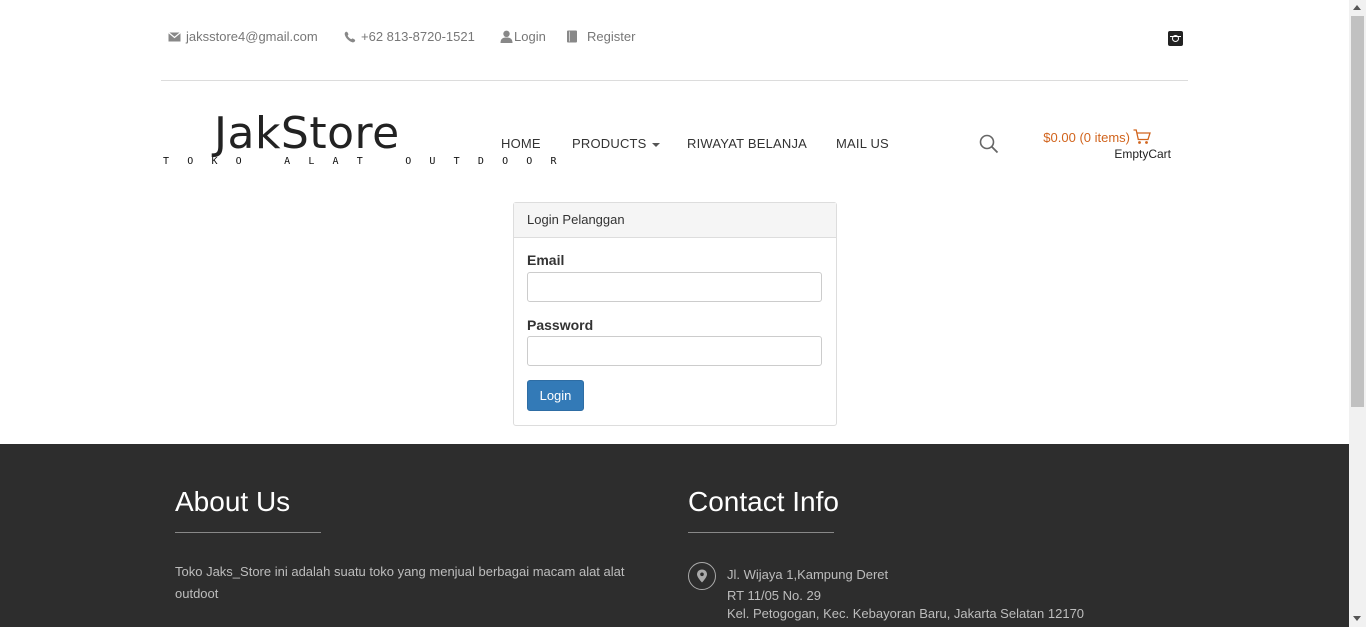  I want to click on contact-title: Contact Info, so click(763, 501).